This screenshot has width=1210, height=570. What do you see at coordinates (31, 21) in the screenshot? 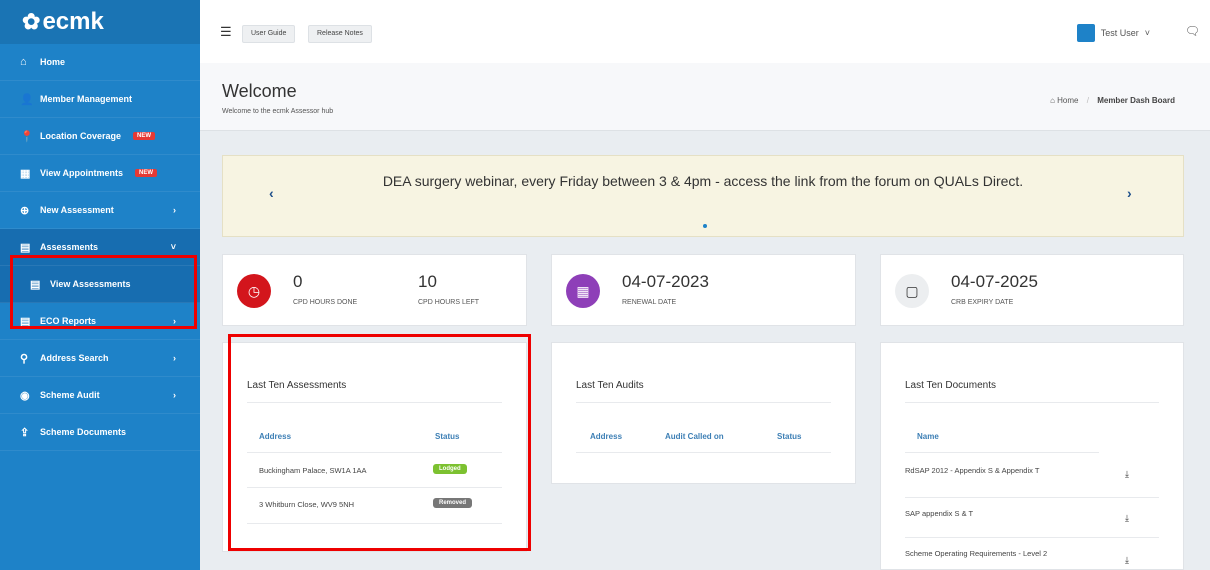
I see `logo-icon: ✿` at bounding box center [31, 21].